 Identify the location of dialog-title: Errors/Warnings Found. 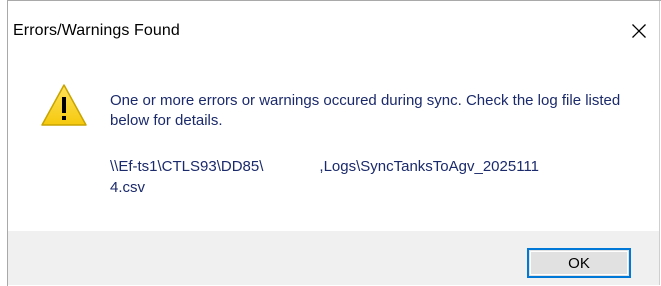
(96, 30).